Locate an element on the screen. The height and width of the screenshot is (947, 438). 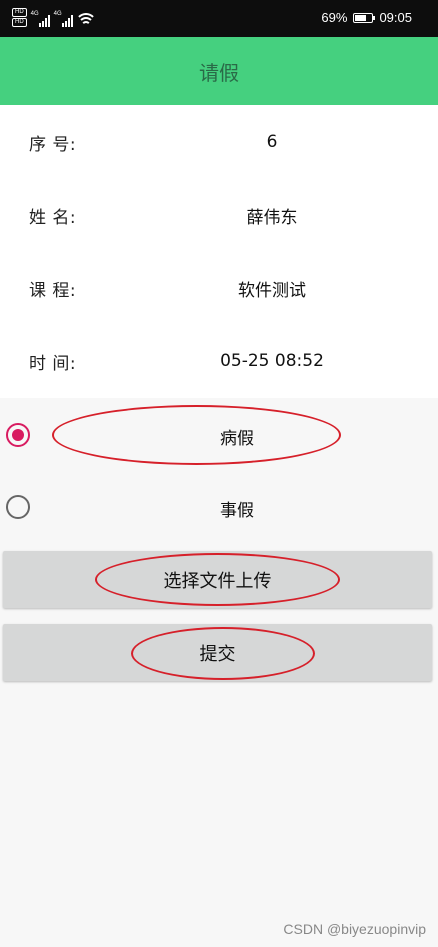
info-label: 课 程: is located at coordinates (53, 290).